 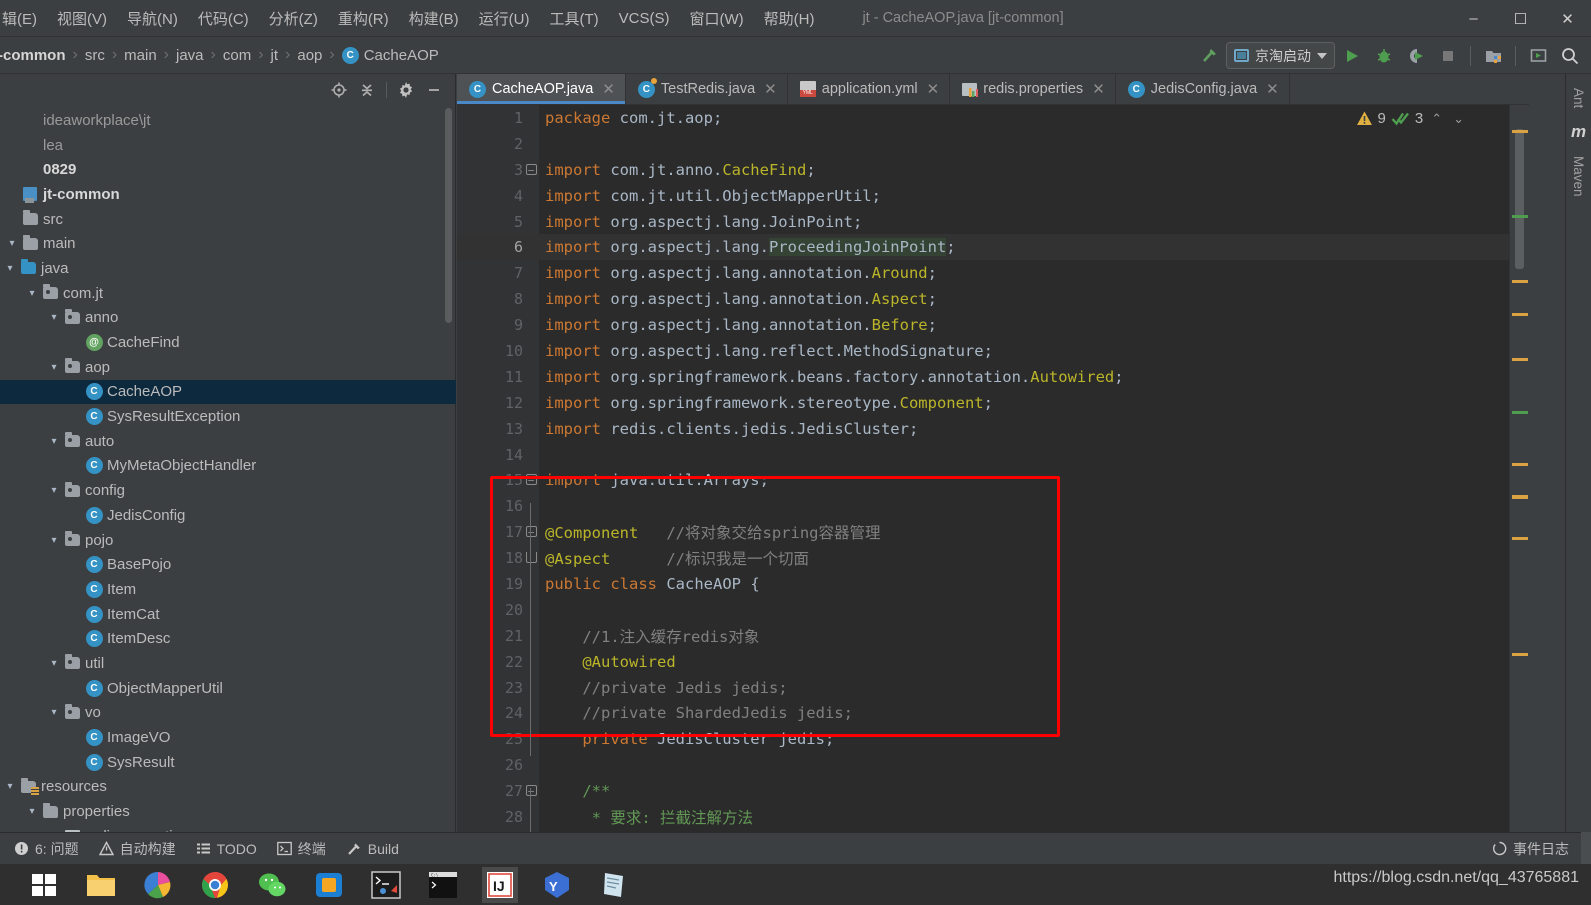 I want to click on tree-item: C MyMetaObjectHandler, so click(x=228, y=466).